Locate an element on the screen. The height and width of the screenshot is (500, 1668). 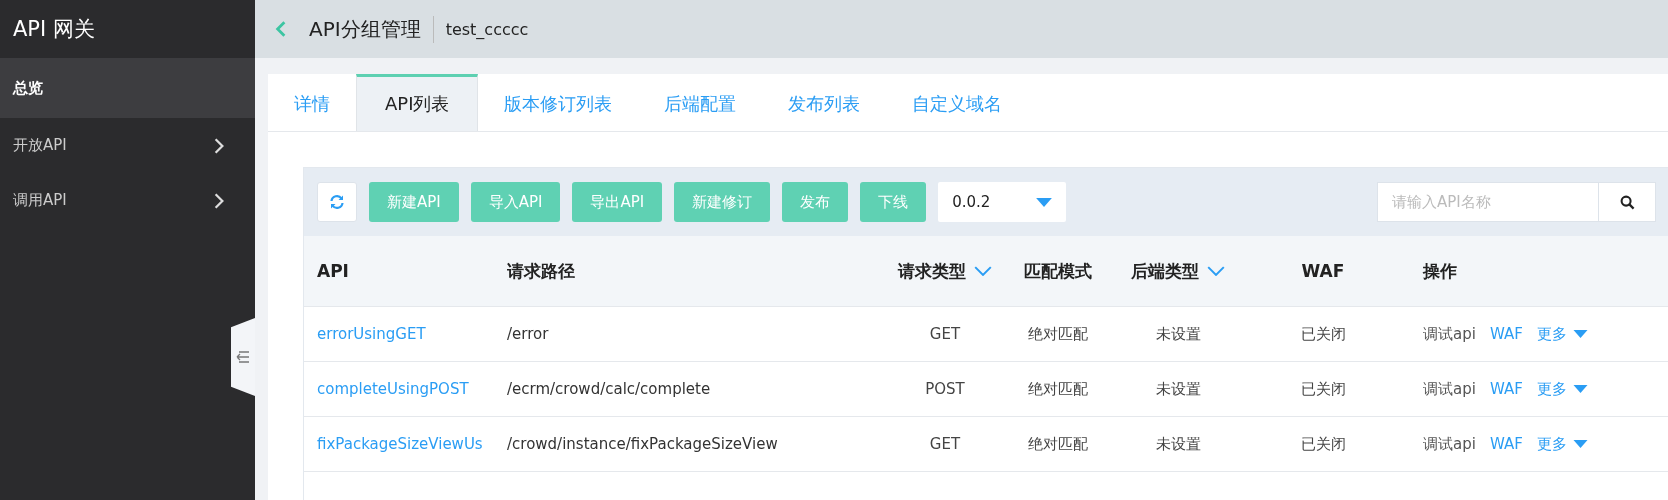
column-header: 操作 is located at coordinates (1440, 271).